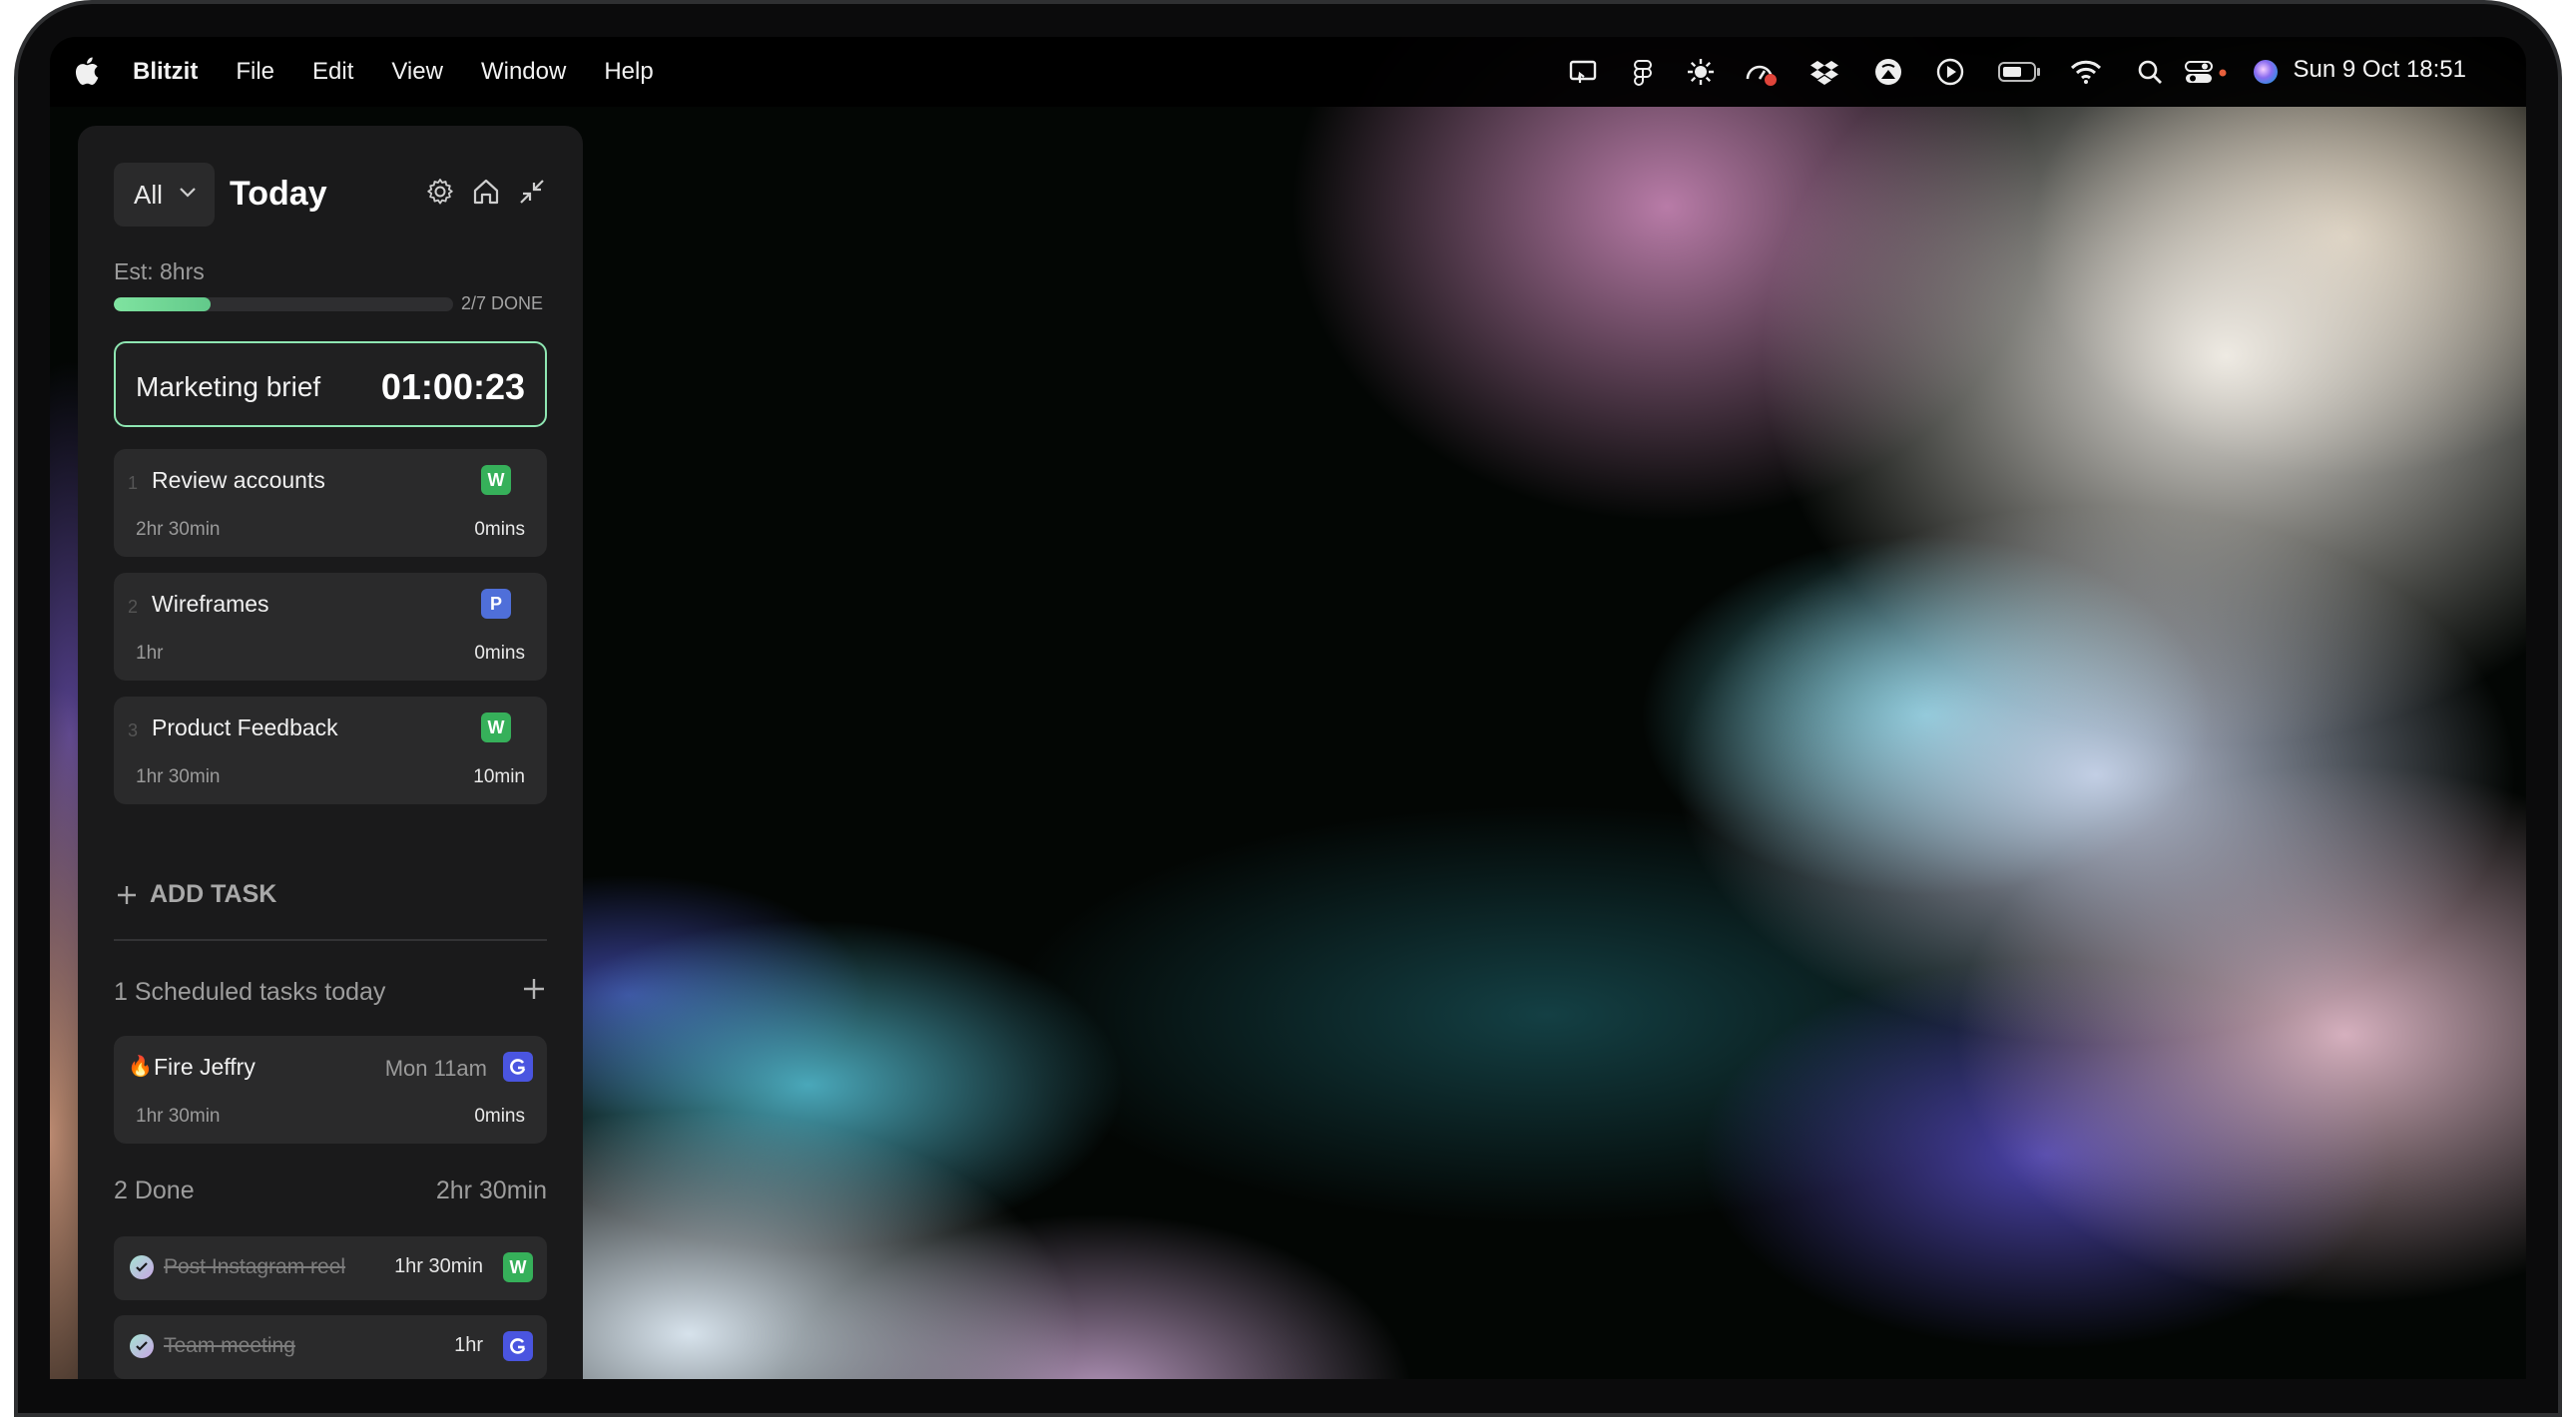 This screenshot has width=2576, height=1417. What do you see at coordinates (140, 1067) in the screenshot?
I see `fire-emoji-icon: 🔥` at bounding box center [140, 1067].